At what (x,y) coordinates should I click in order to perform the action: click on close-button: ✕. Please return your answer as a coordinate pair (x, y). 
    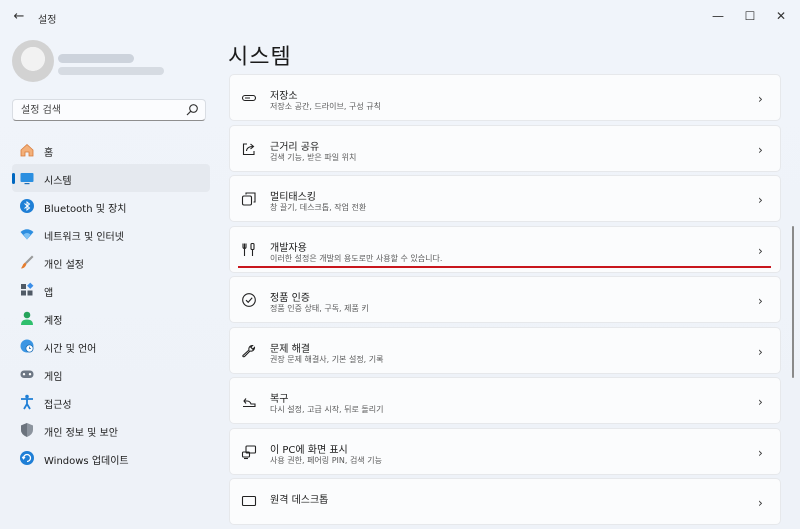
    Looking at the image, I should click on (781, 16).